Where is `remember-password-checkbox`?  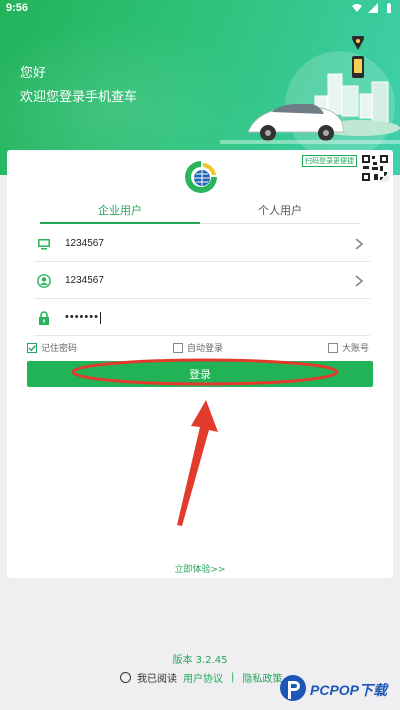 remember-password-checkbox is located at coordinates (32, 347).